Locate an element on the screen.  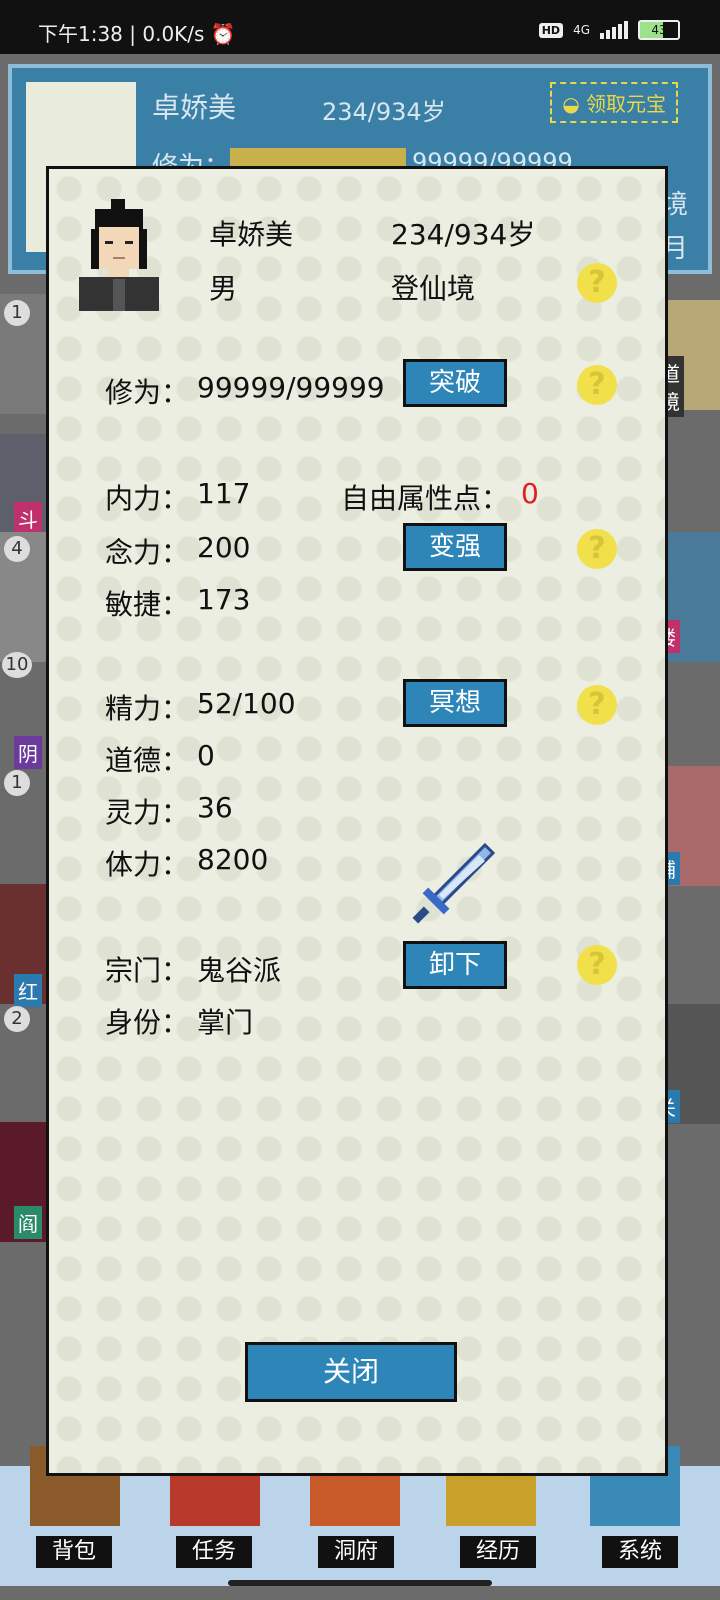
character-avatar is located at coordinates (119, 255).